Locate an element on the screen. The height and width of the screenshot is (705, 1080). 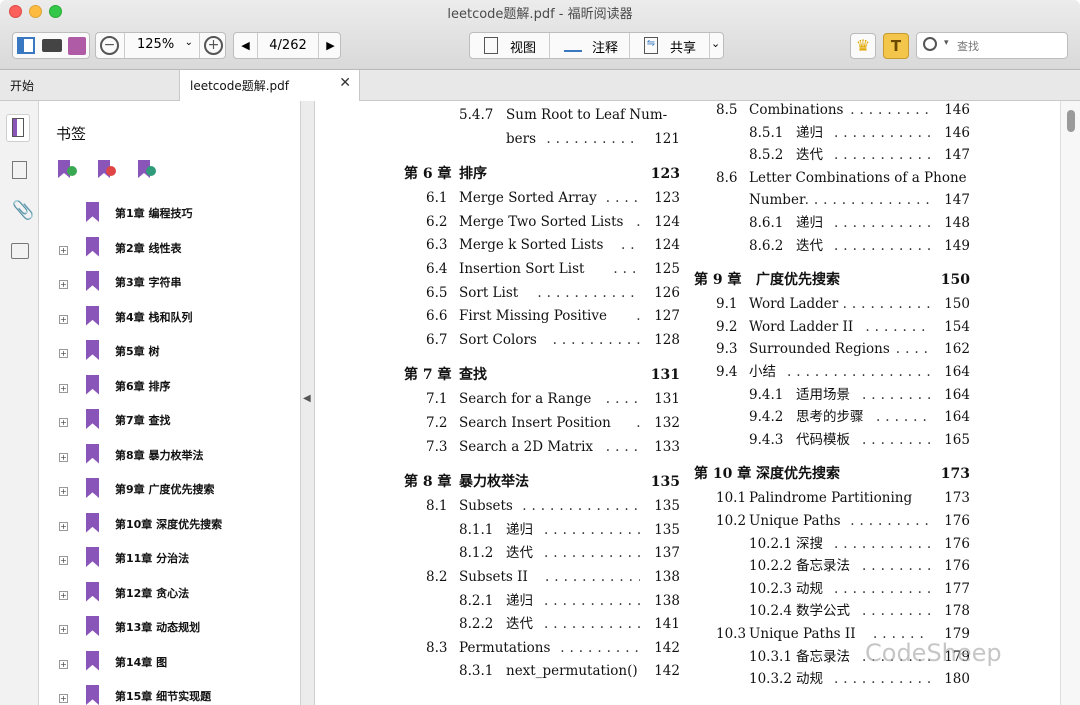
vertical-scrollbar is located at coordinates (1070, 403).